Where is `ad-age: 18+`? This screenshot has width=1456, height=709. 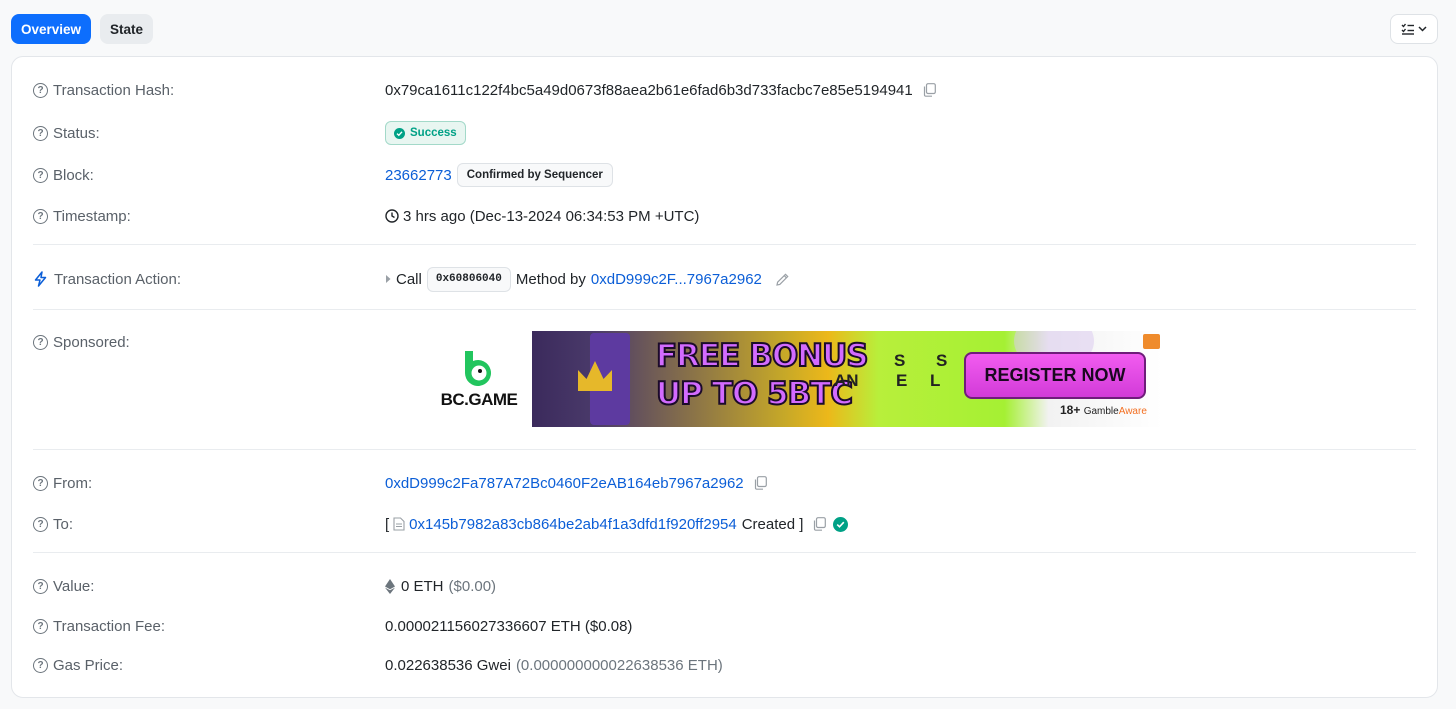 ad-age: 18+ is located at coordinates (1070, 410).